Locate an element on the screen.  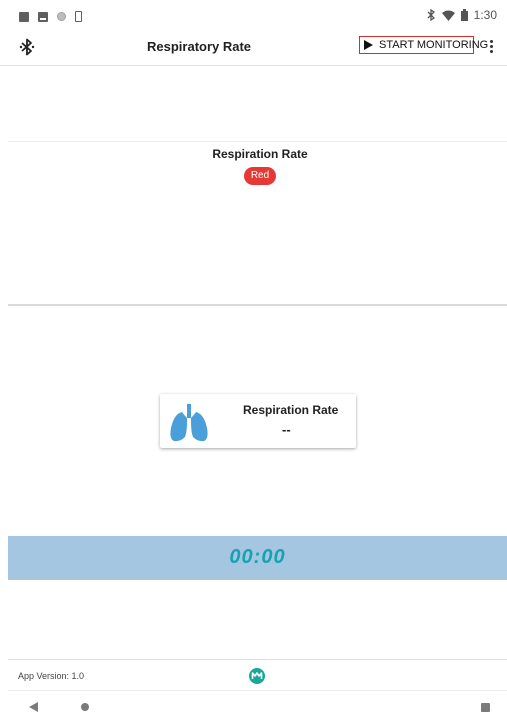
card-label: Respiration Rate is located at coordinates (291, 410).